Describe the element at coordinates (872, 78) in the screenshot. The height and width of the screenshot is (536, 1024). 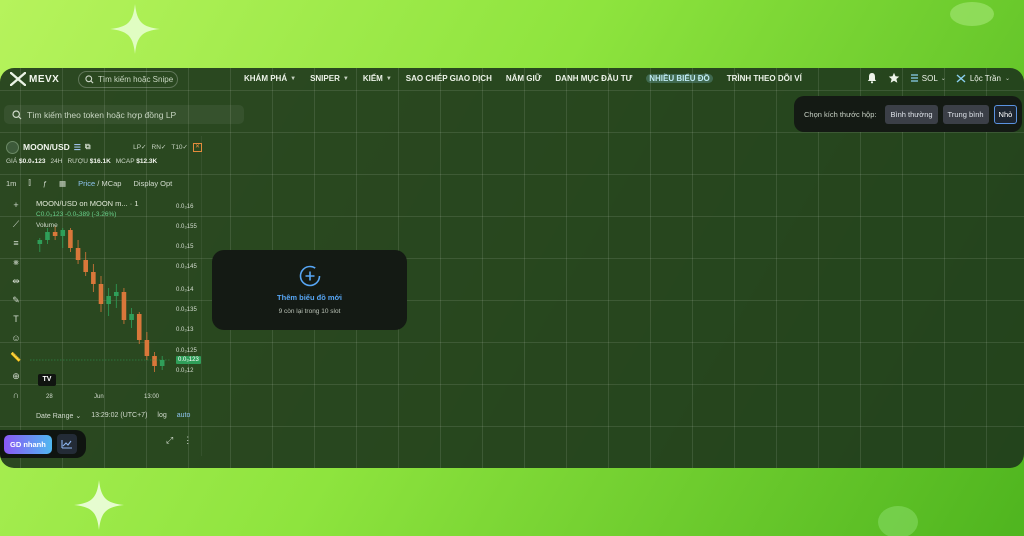
I see `bell-icon` at that location.